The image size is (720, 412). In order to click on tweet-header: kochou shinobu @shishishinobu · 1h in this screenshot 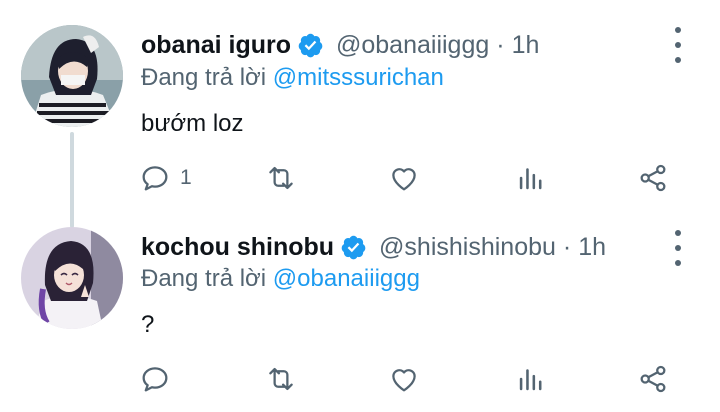, I will do `click(373, 247)`.